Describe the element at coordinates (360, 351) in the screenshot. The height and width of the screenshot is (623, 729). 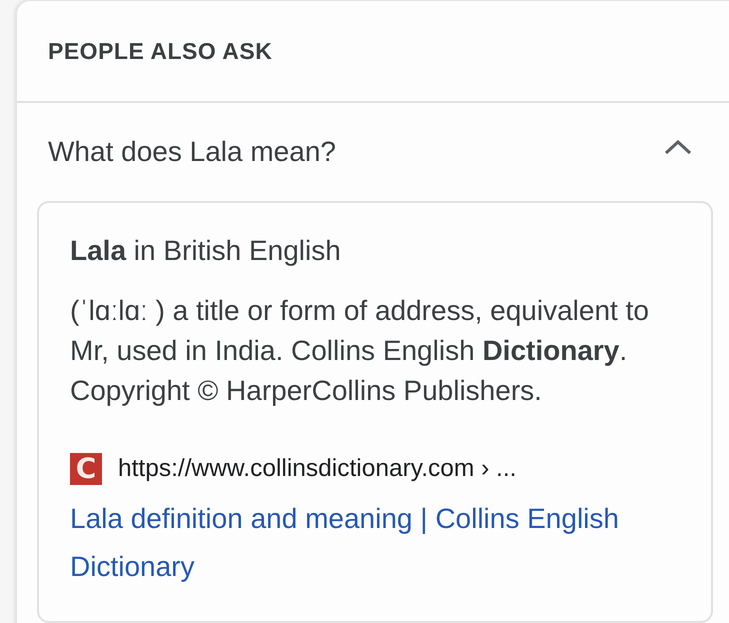
I see `definition-text: (ˈlɑːlɑː ) a title or form of address, equivalent to Mr, used in India. Collins English Dictionary. Copyright © HarperCollins Publishers.` at that location.